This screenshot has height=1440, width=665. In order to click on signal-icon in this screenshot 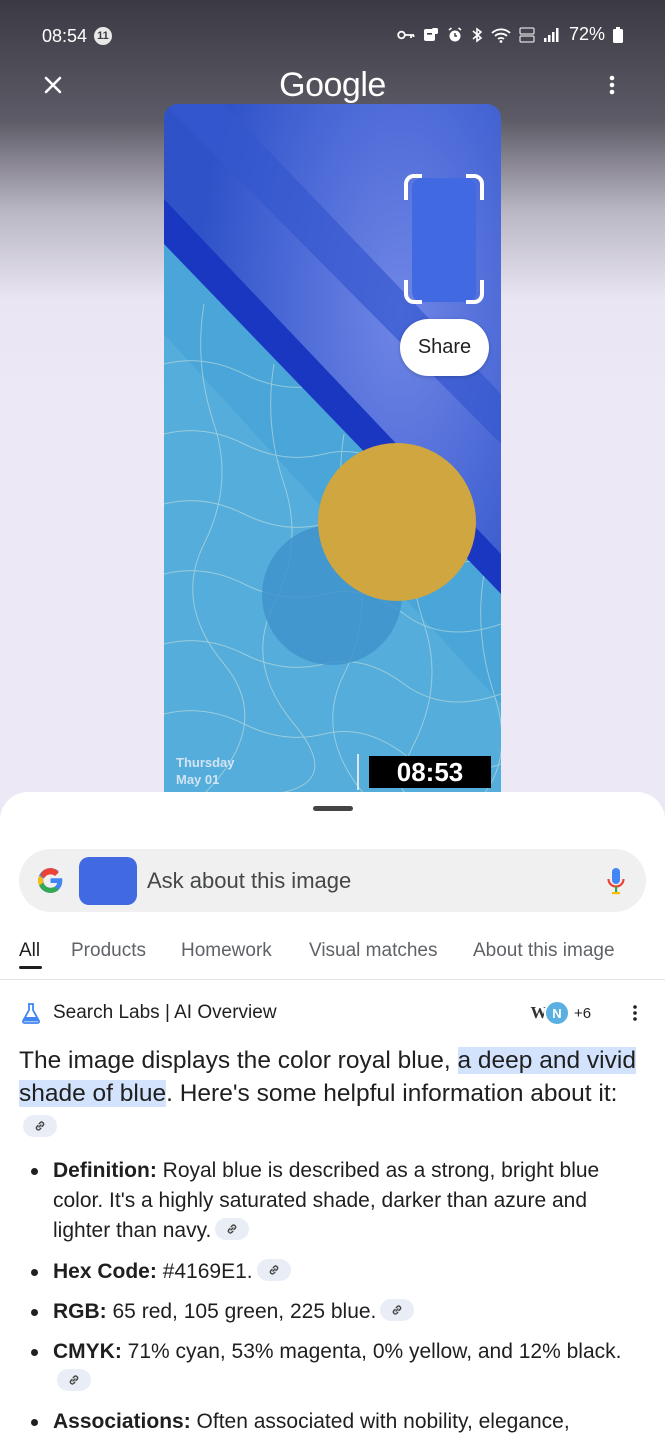, I will do `click(551, 34)`.